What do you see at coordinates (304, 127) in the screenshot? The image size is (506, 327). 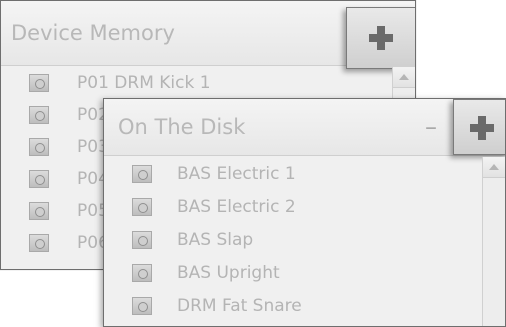 I see `on-the-disk-header: On The Disk –` at bounding box center [304, 127].